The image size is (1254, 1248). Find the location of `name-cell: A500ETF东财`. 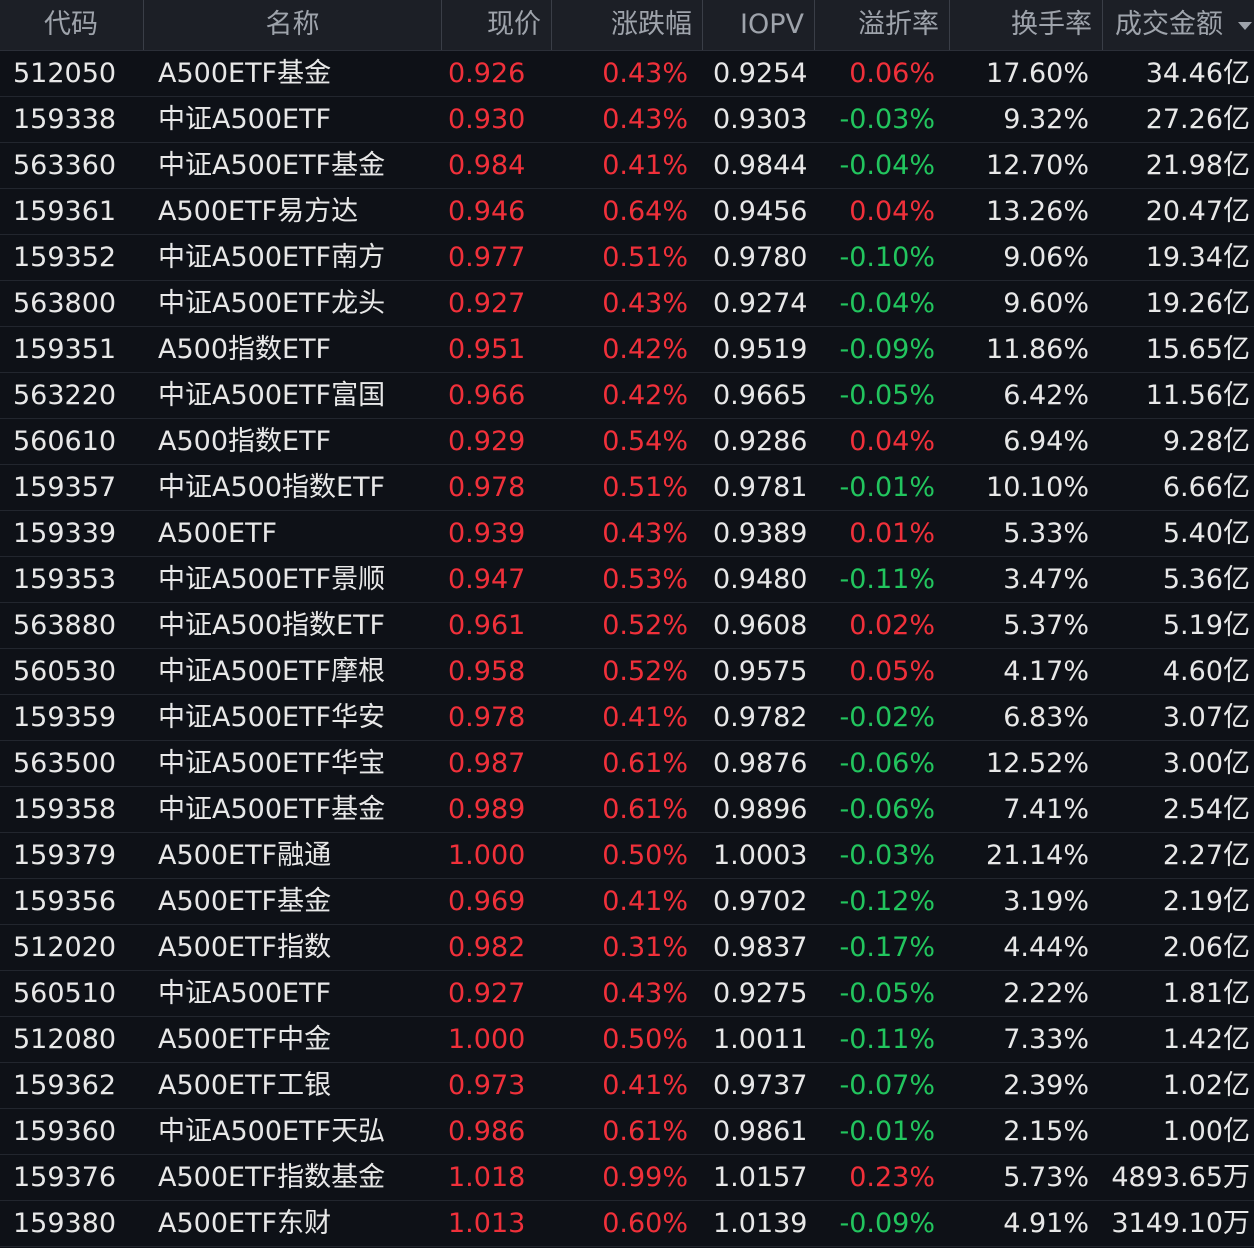

name-cell: A500ETF东财 is located at coordinates (245, 1223).